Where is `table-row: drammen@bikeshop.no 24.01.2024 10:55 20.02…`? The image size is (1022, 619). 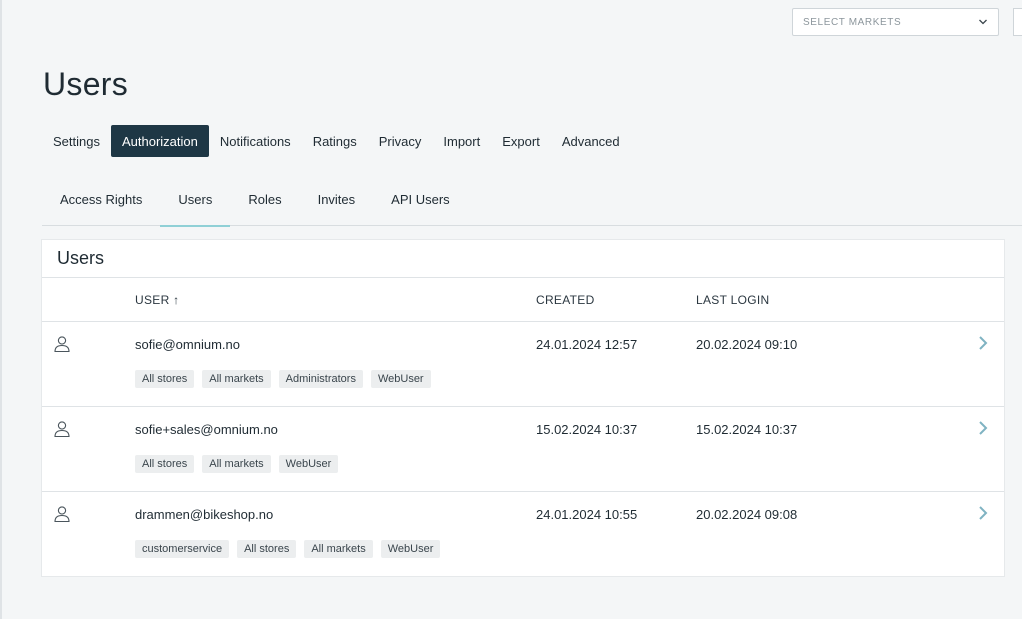
table-row: drammen@bikeshop.no 24.01.2024 10:55 20.02… is located at coordinates (523, 533).